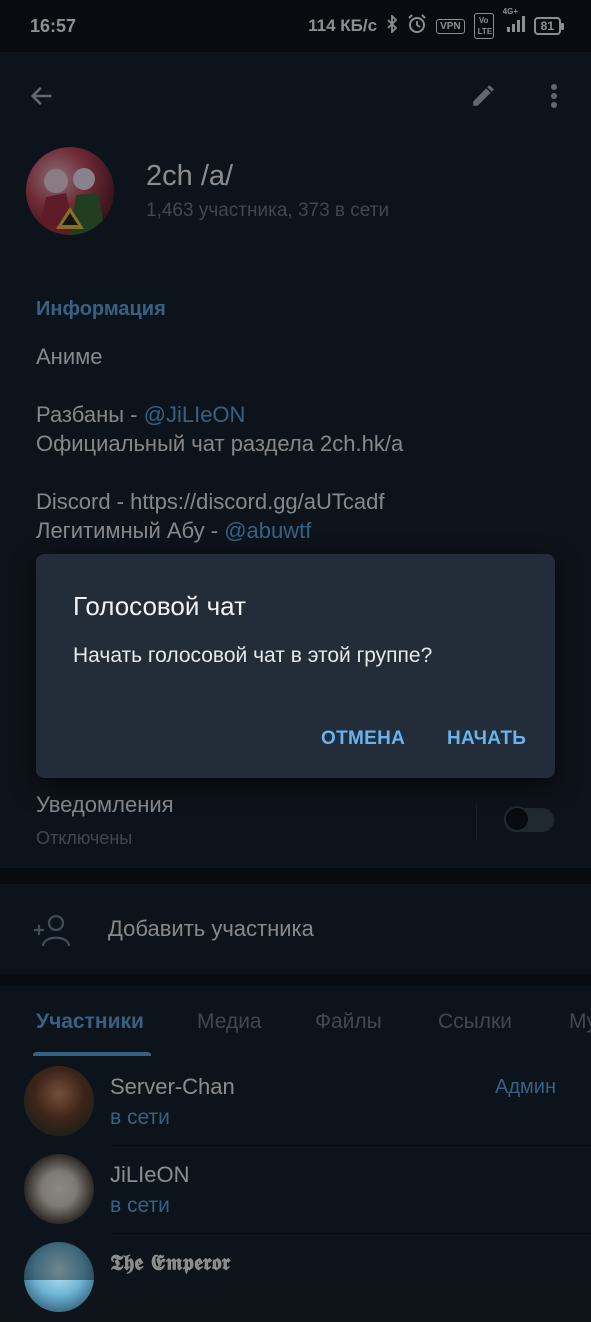 This screenshot has width=591, height=1322. What do you see at coordinates (363, 739) in the screenshot?
I see `cancel-button: ОТМЕНА` at bounding box center [363, 739].